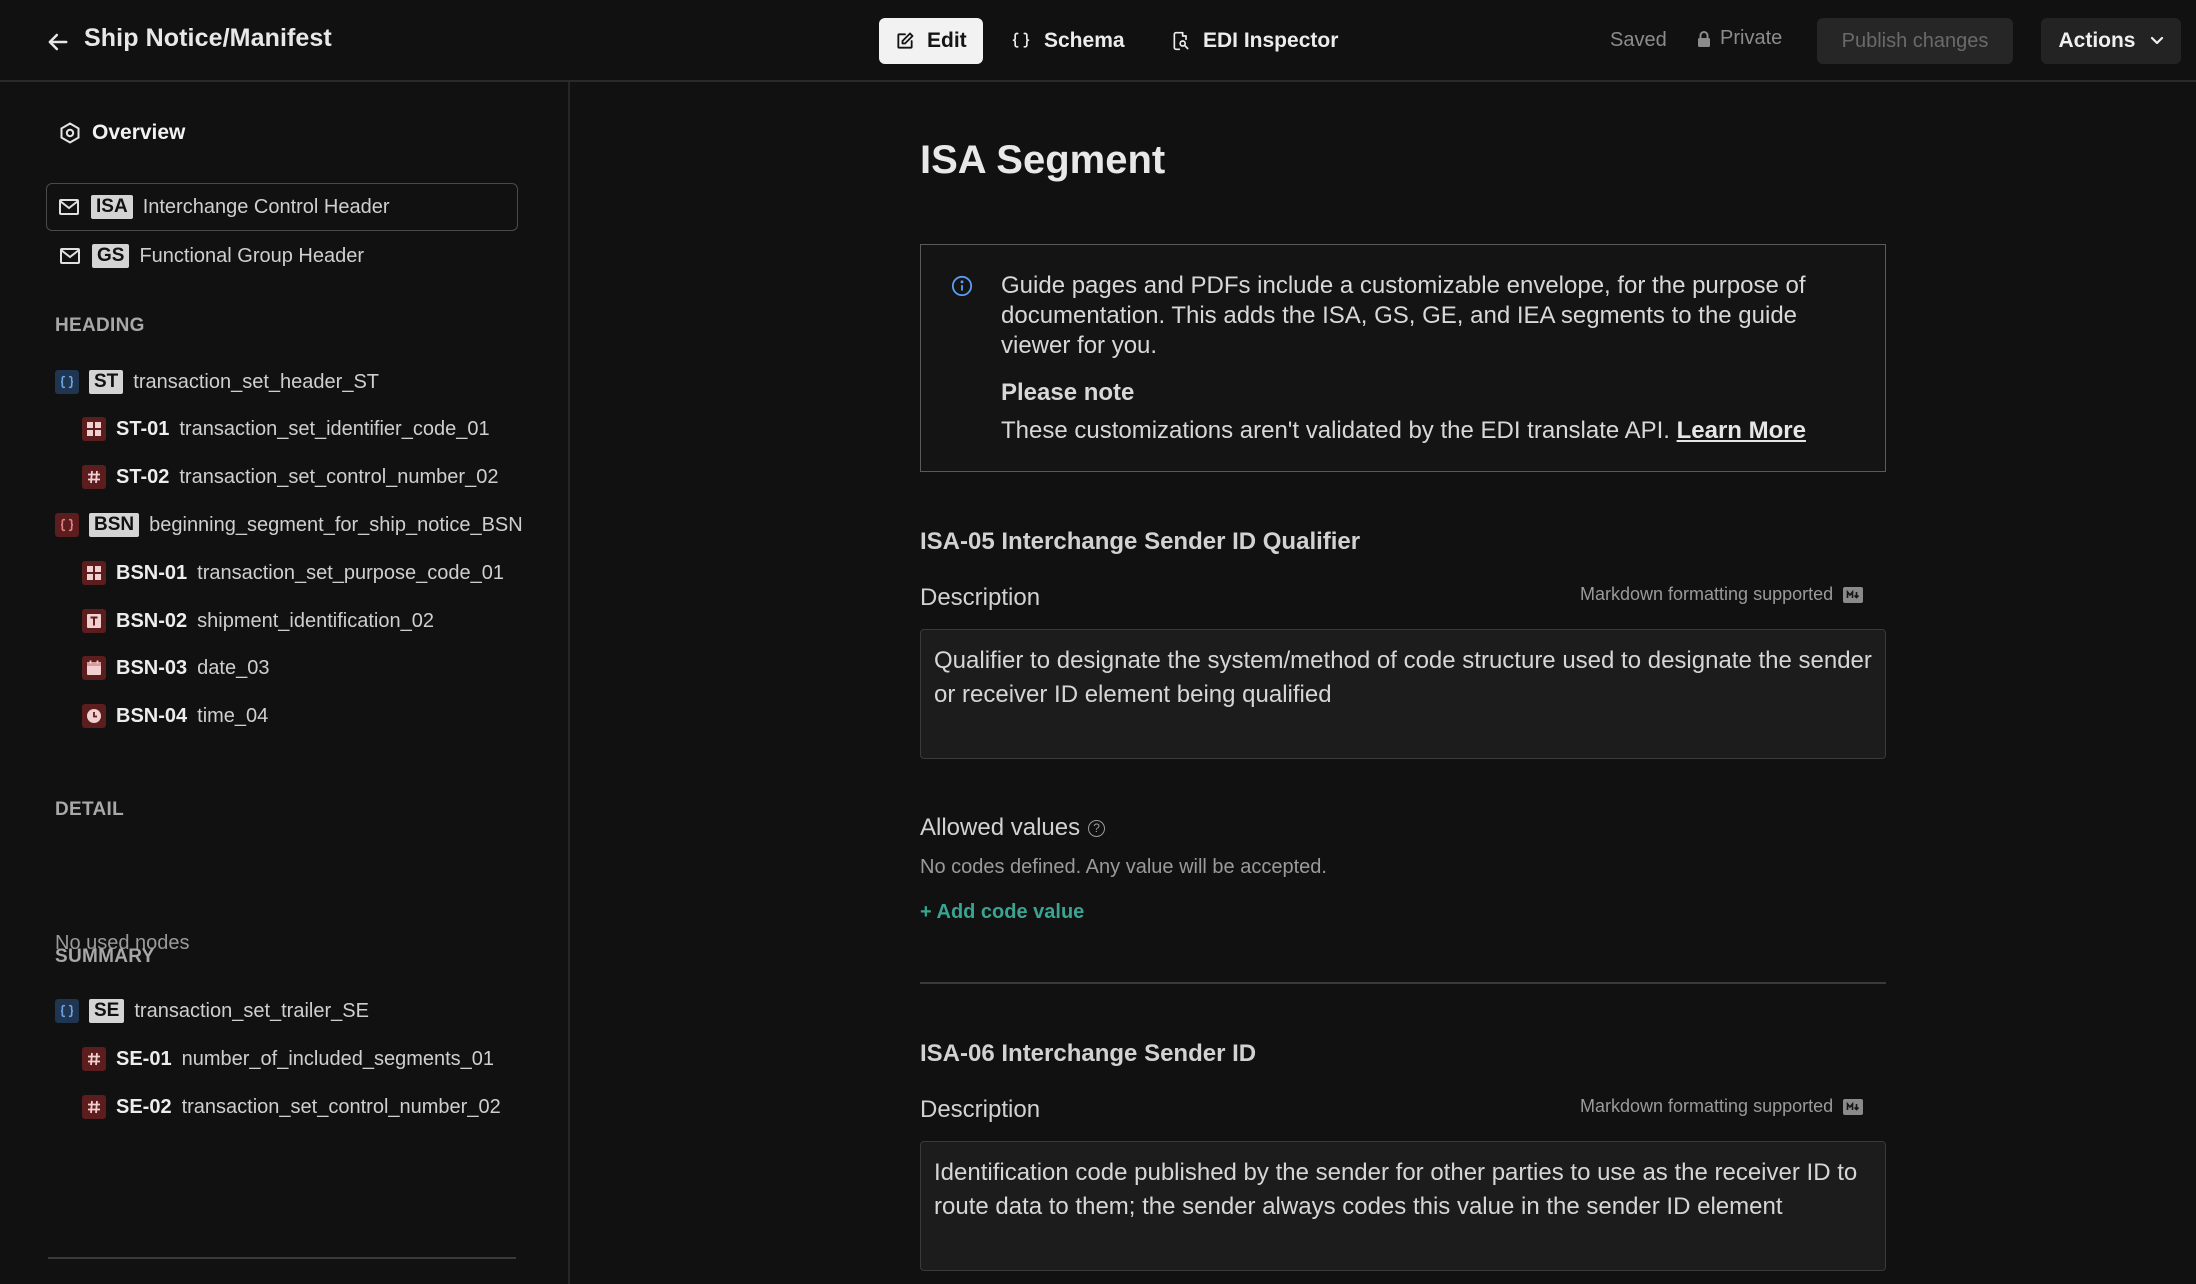  I want to click on sidebar-item-bsn-04: BSN-04 time_04, so click(300, 716).